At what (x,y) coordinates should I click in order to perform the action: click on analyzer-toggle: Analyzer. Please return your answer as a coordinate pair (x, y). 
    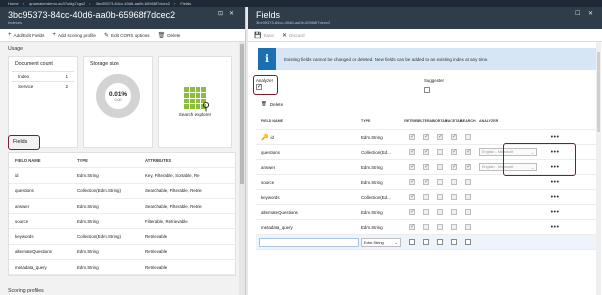
    Looking at the image, I should click on (265, 85).